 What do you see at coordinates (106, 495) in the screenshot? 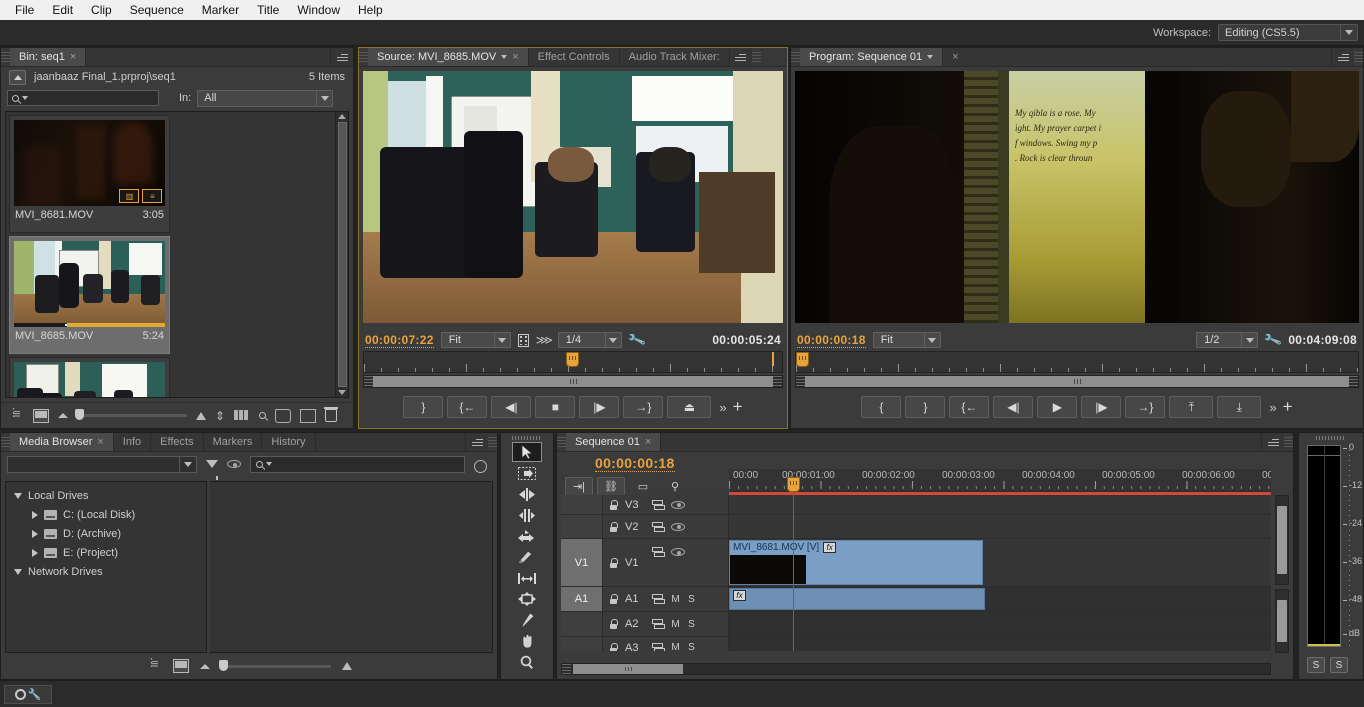
I see `tree-item-local-drives: Local Drives` at bounding box center [106, 495].